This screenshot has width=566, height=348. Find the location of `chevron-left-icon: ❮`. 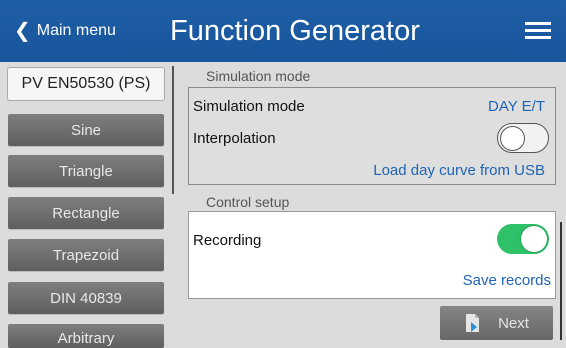

chevron-left-icon: ❮ is located at coordinates (22, 31).